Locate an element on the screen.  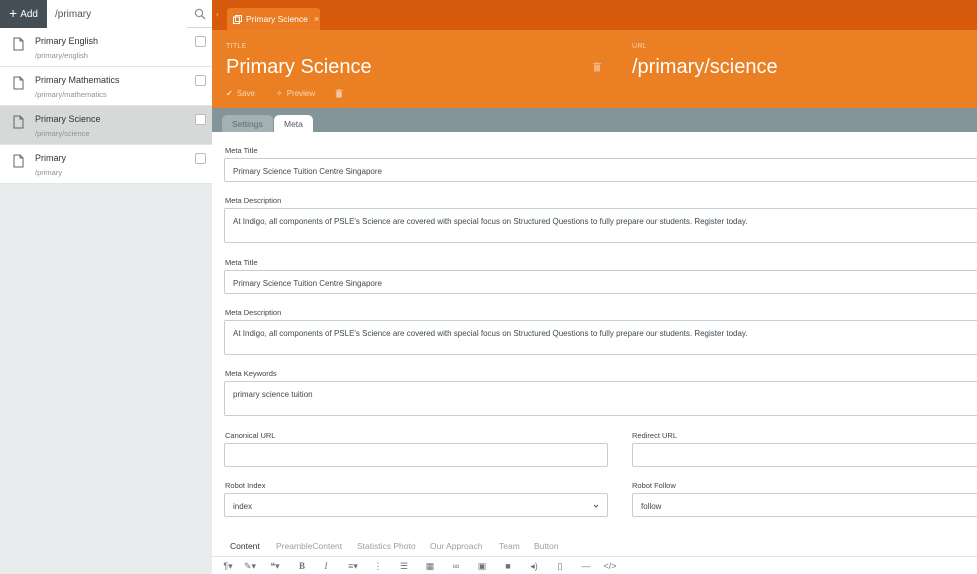
video-icon: ■ is located at coordinates (508, 566).